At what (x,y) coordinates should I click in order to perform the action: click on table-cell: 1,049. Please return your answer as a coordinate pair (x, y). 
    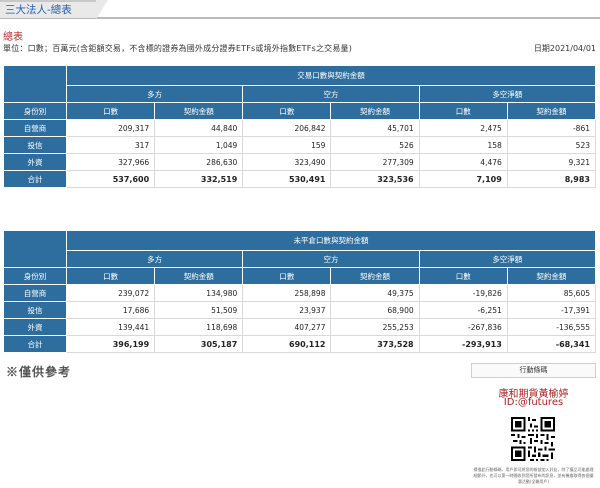
    Looking at the image, I should click on (199, 145).